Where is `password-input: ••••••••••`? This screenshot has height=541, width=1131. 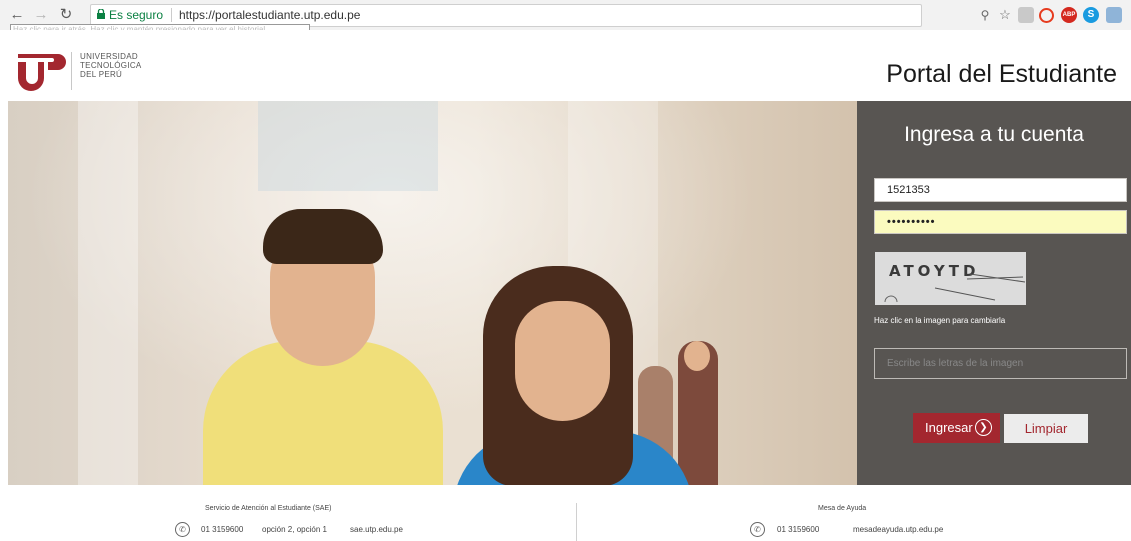 password-input: •••••••••• is located at coordinates (1000, 222).